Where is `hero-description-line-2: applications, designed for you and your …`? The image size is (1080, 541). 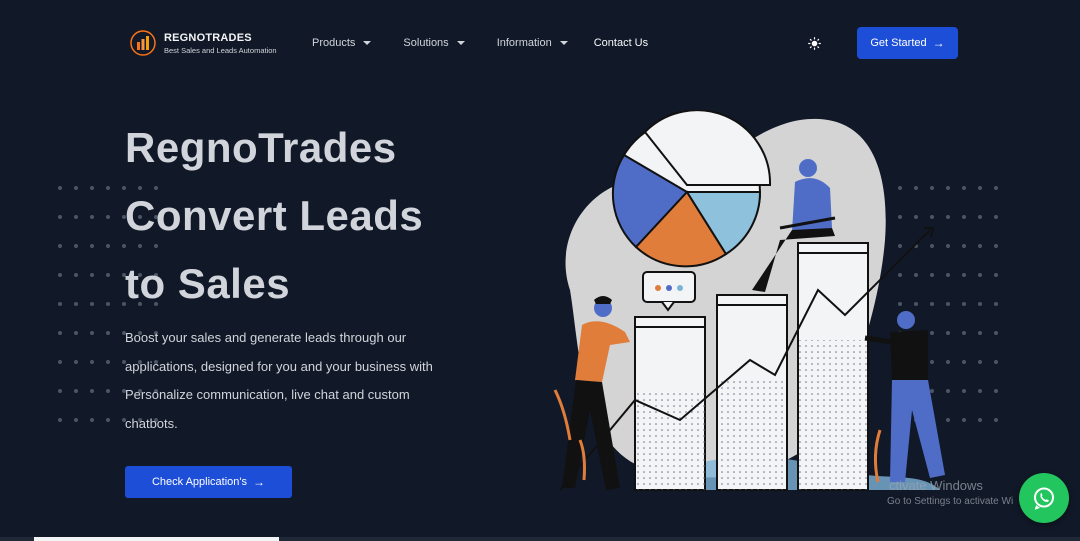 hero-description-line-2: applications, designed for you and your … is located at coordinates (279, 366).